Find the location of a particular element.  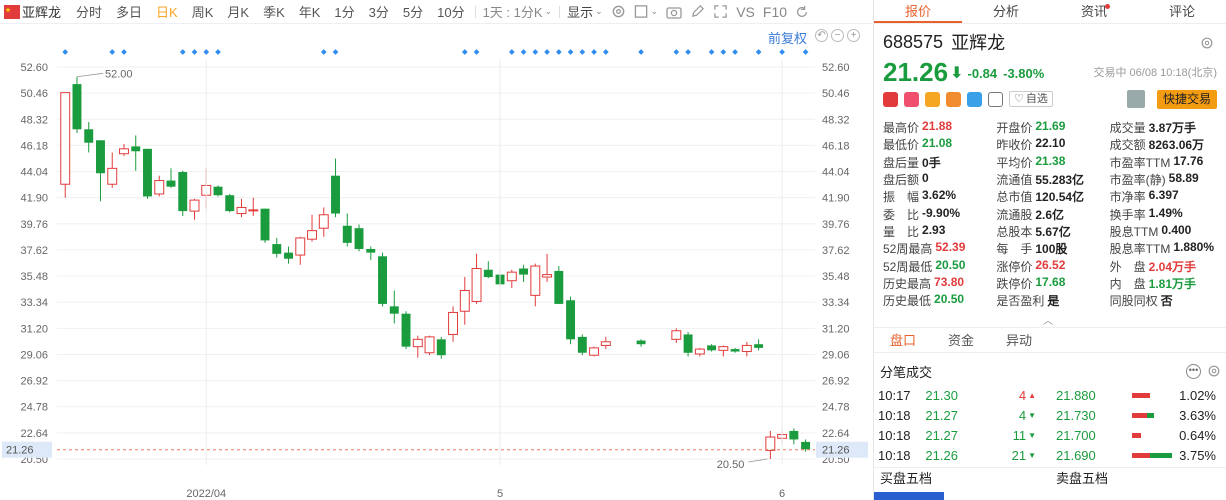

period-tab: 分时 is located at coordinates (89, 11).